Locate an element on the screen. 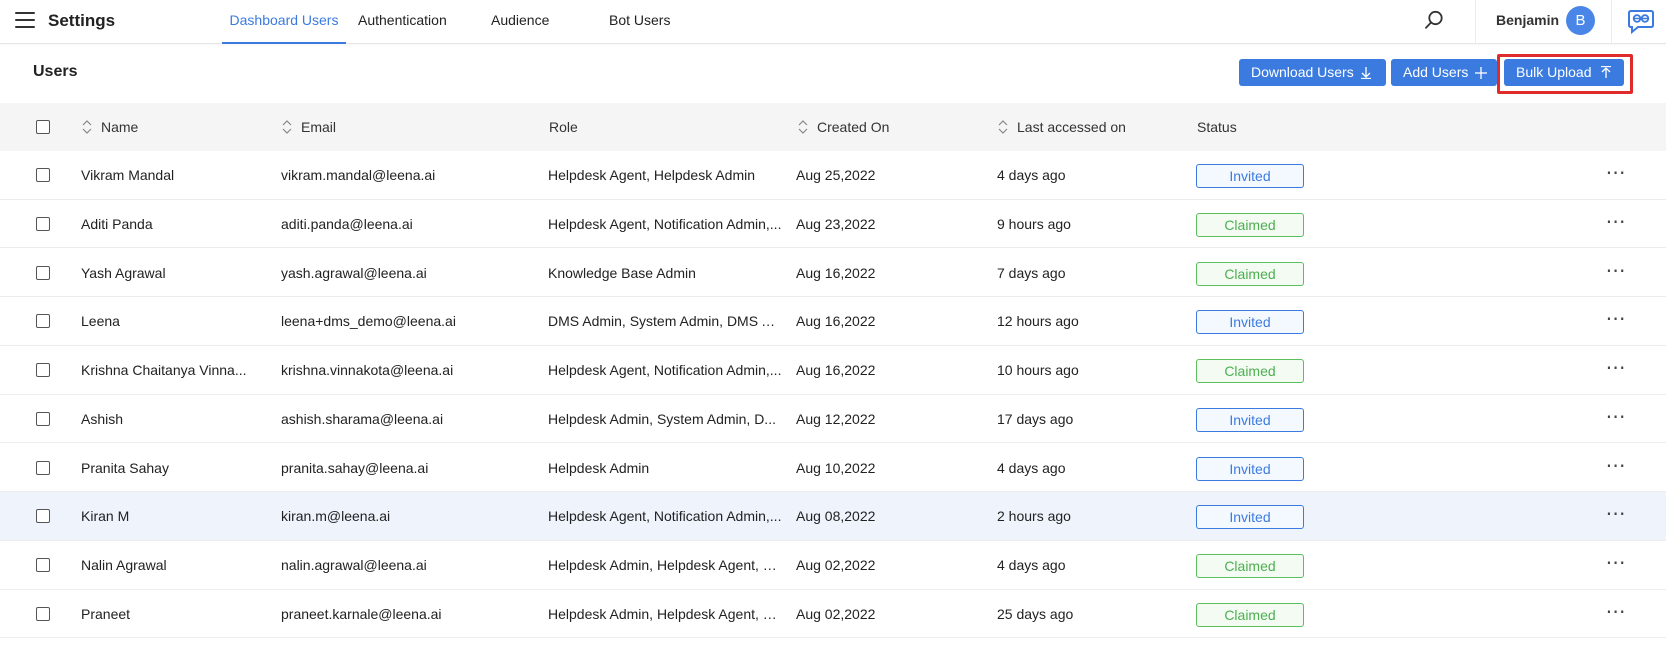 Image resolution: width=1666 pixels, height=648 pixels. bulk-upload-button: Bulk Upload is located at coordinates (1564, 72).